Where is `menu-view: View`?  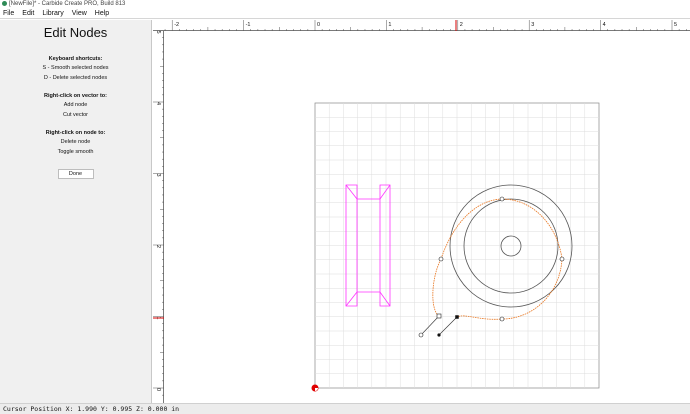 menu-view: View is located at coordinates (79, 14).